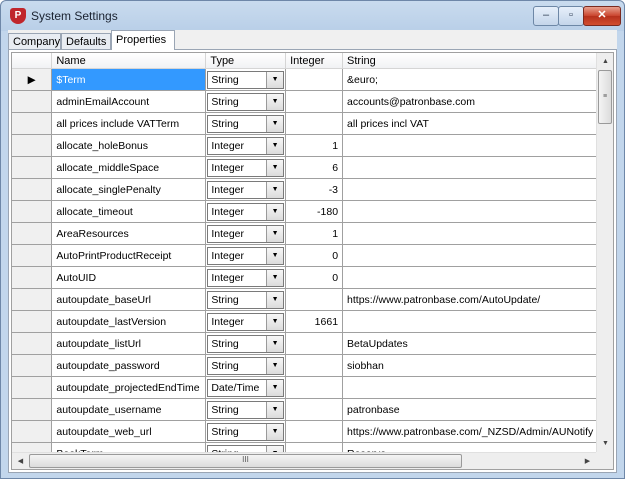 Image resolution: width=625 pixels, height=479 pixels. I want to click on type-dropdown: Date/Time ▼, so click(246, 387).